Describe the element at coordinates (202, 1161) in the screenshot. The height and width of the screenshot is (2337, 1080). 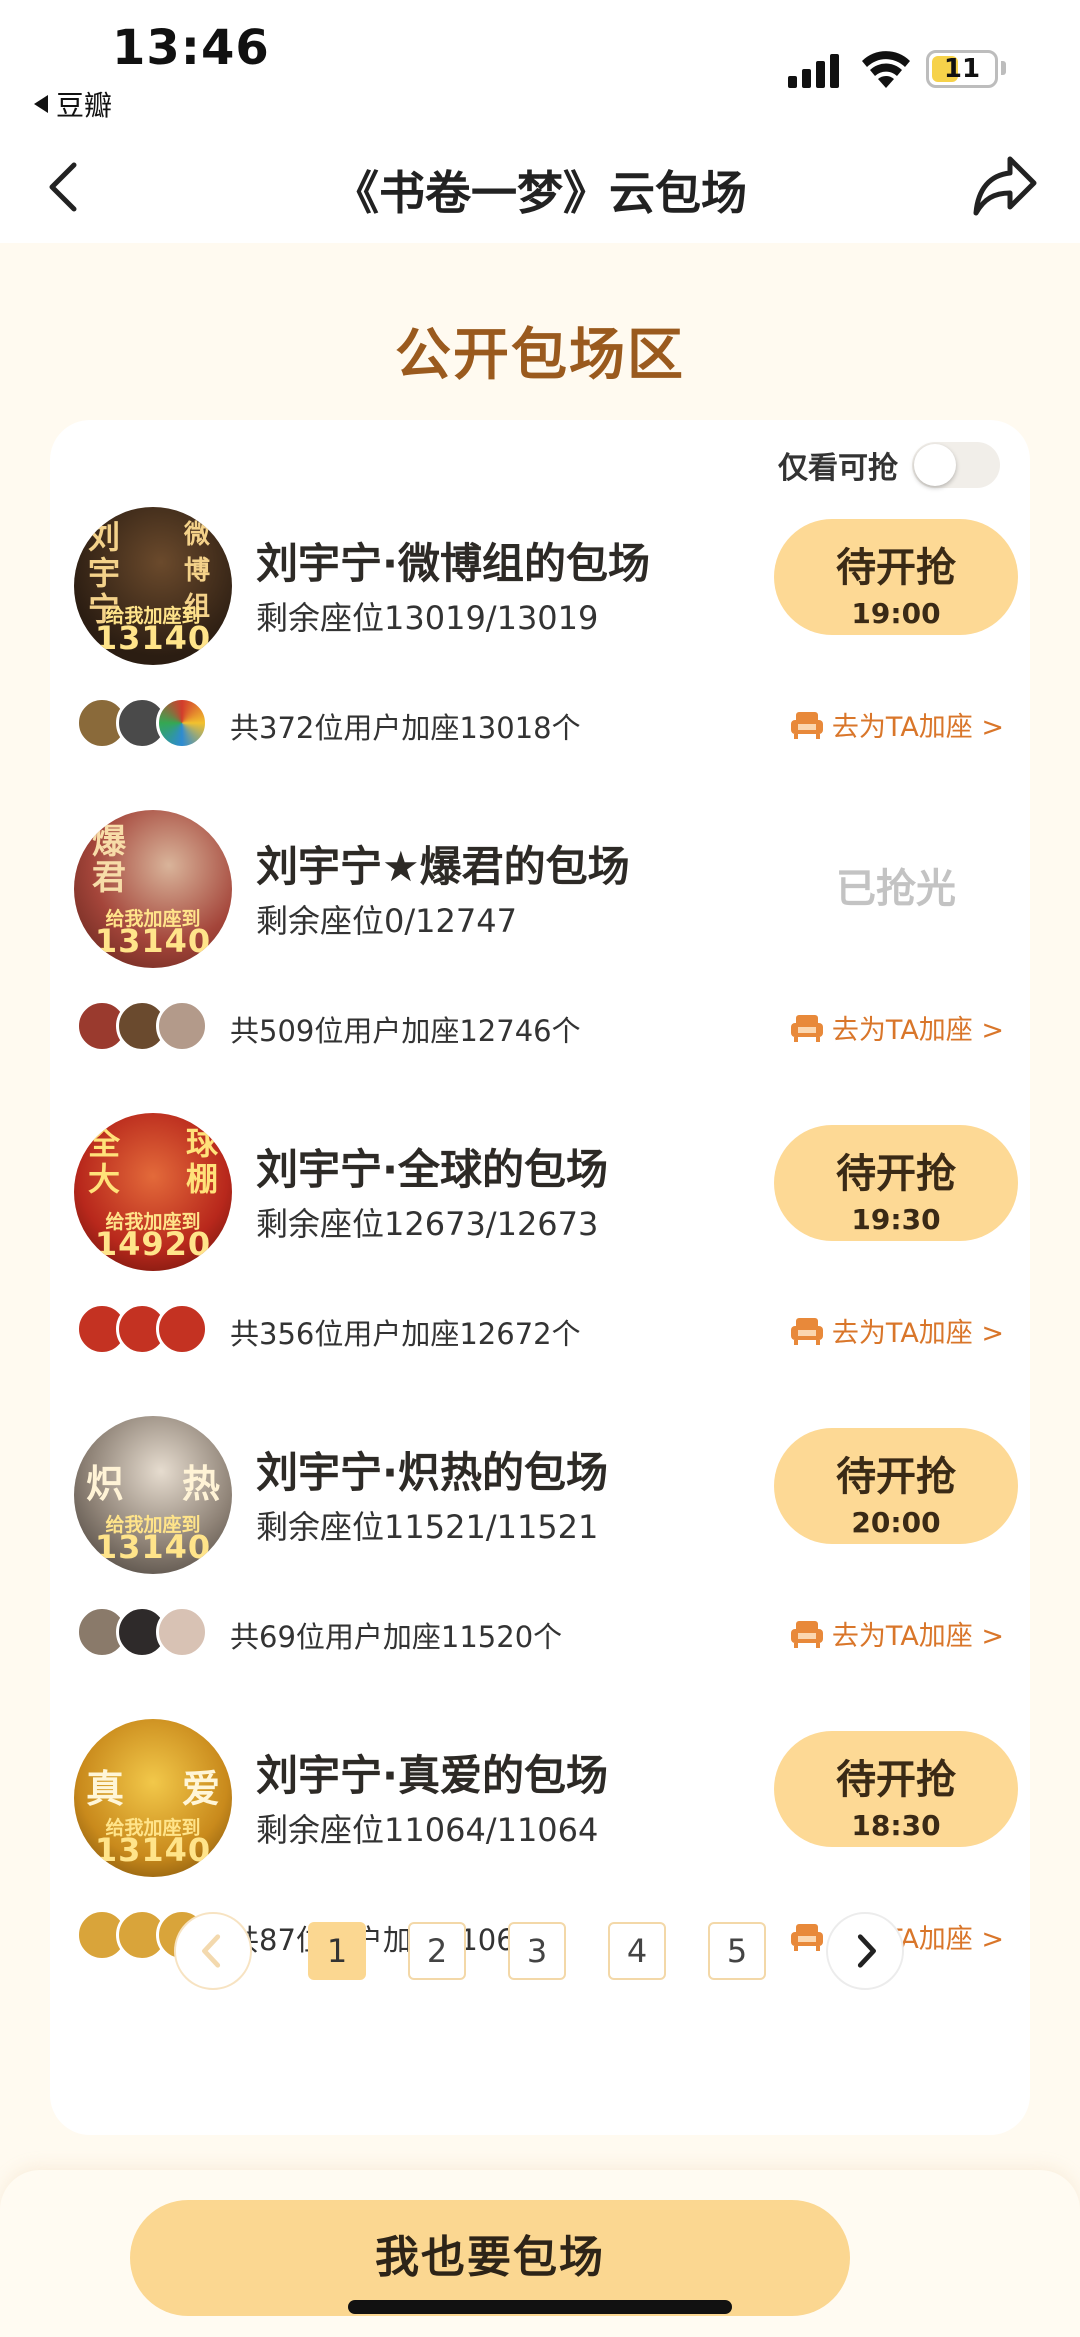
I see `avatar-text-right: 球棚` at that location.